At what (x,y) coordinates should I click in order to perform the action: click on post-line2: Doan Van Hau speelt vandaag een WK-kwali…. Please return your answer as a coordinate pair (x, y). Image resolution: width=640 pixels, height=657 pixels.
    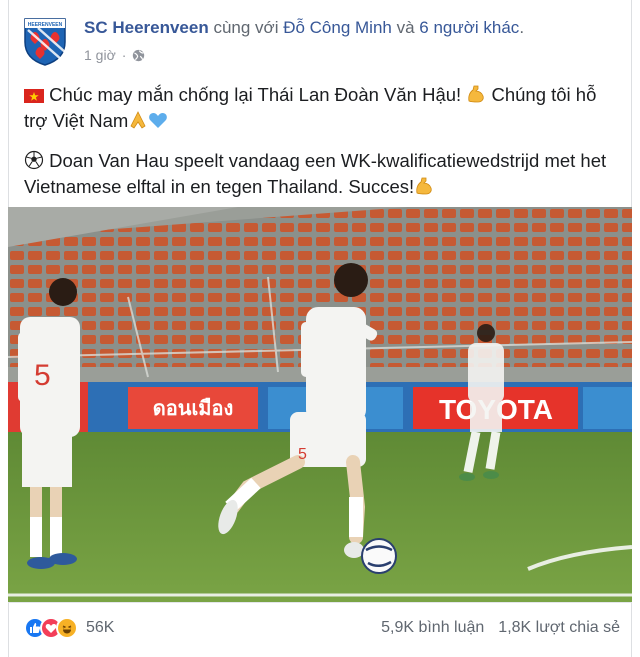
    Looking at the image, I should click on (315, 173).